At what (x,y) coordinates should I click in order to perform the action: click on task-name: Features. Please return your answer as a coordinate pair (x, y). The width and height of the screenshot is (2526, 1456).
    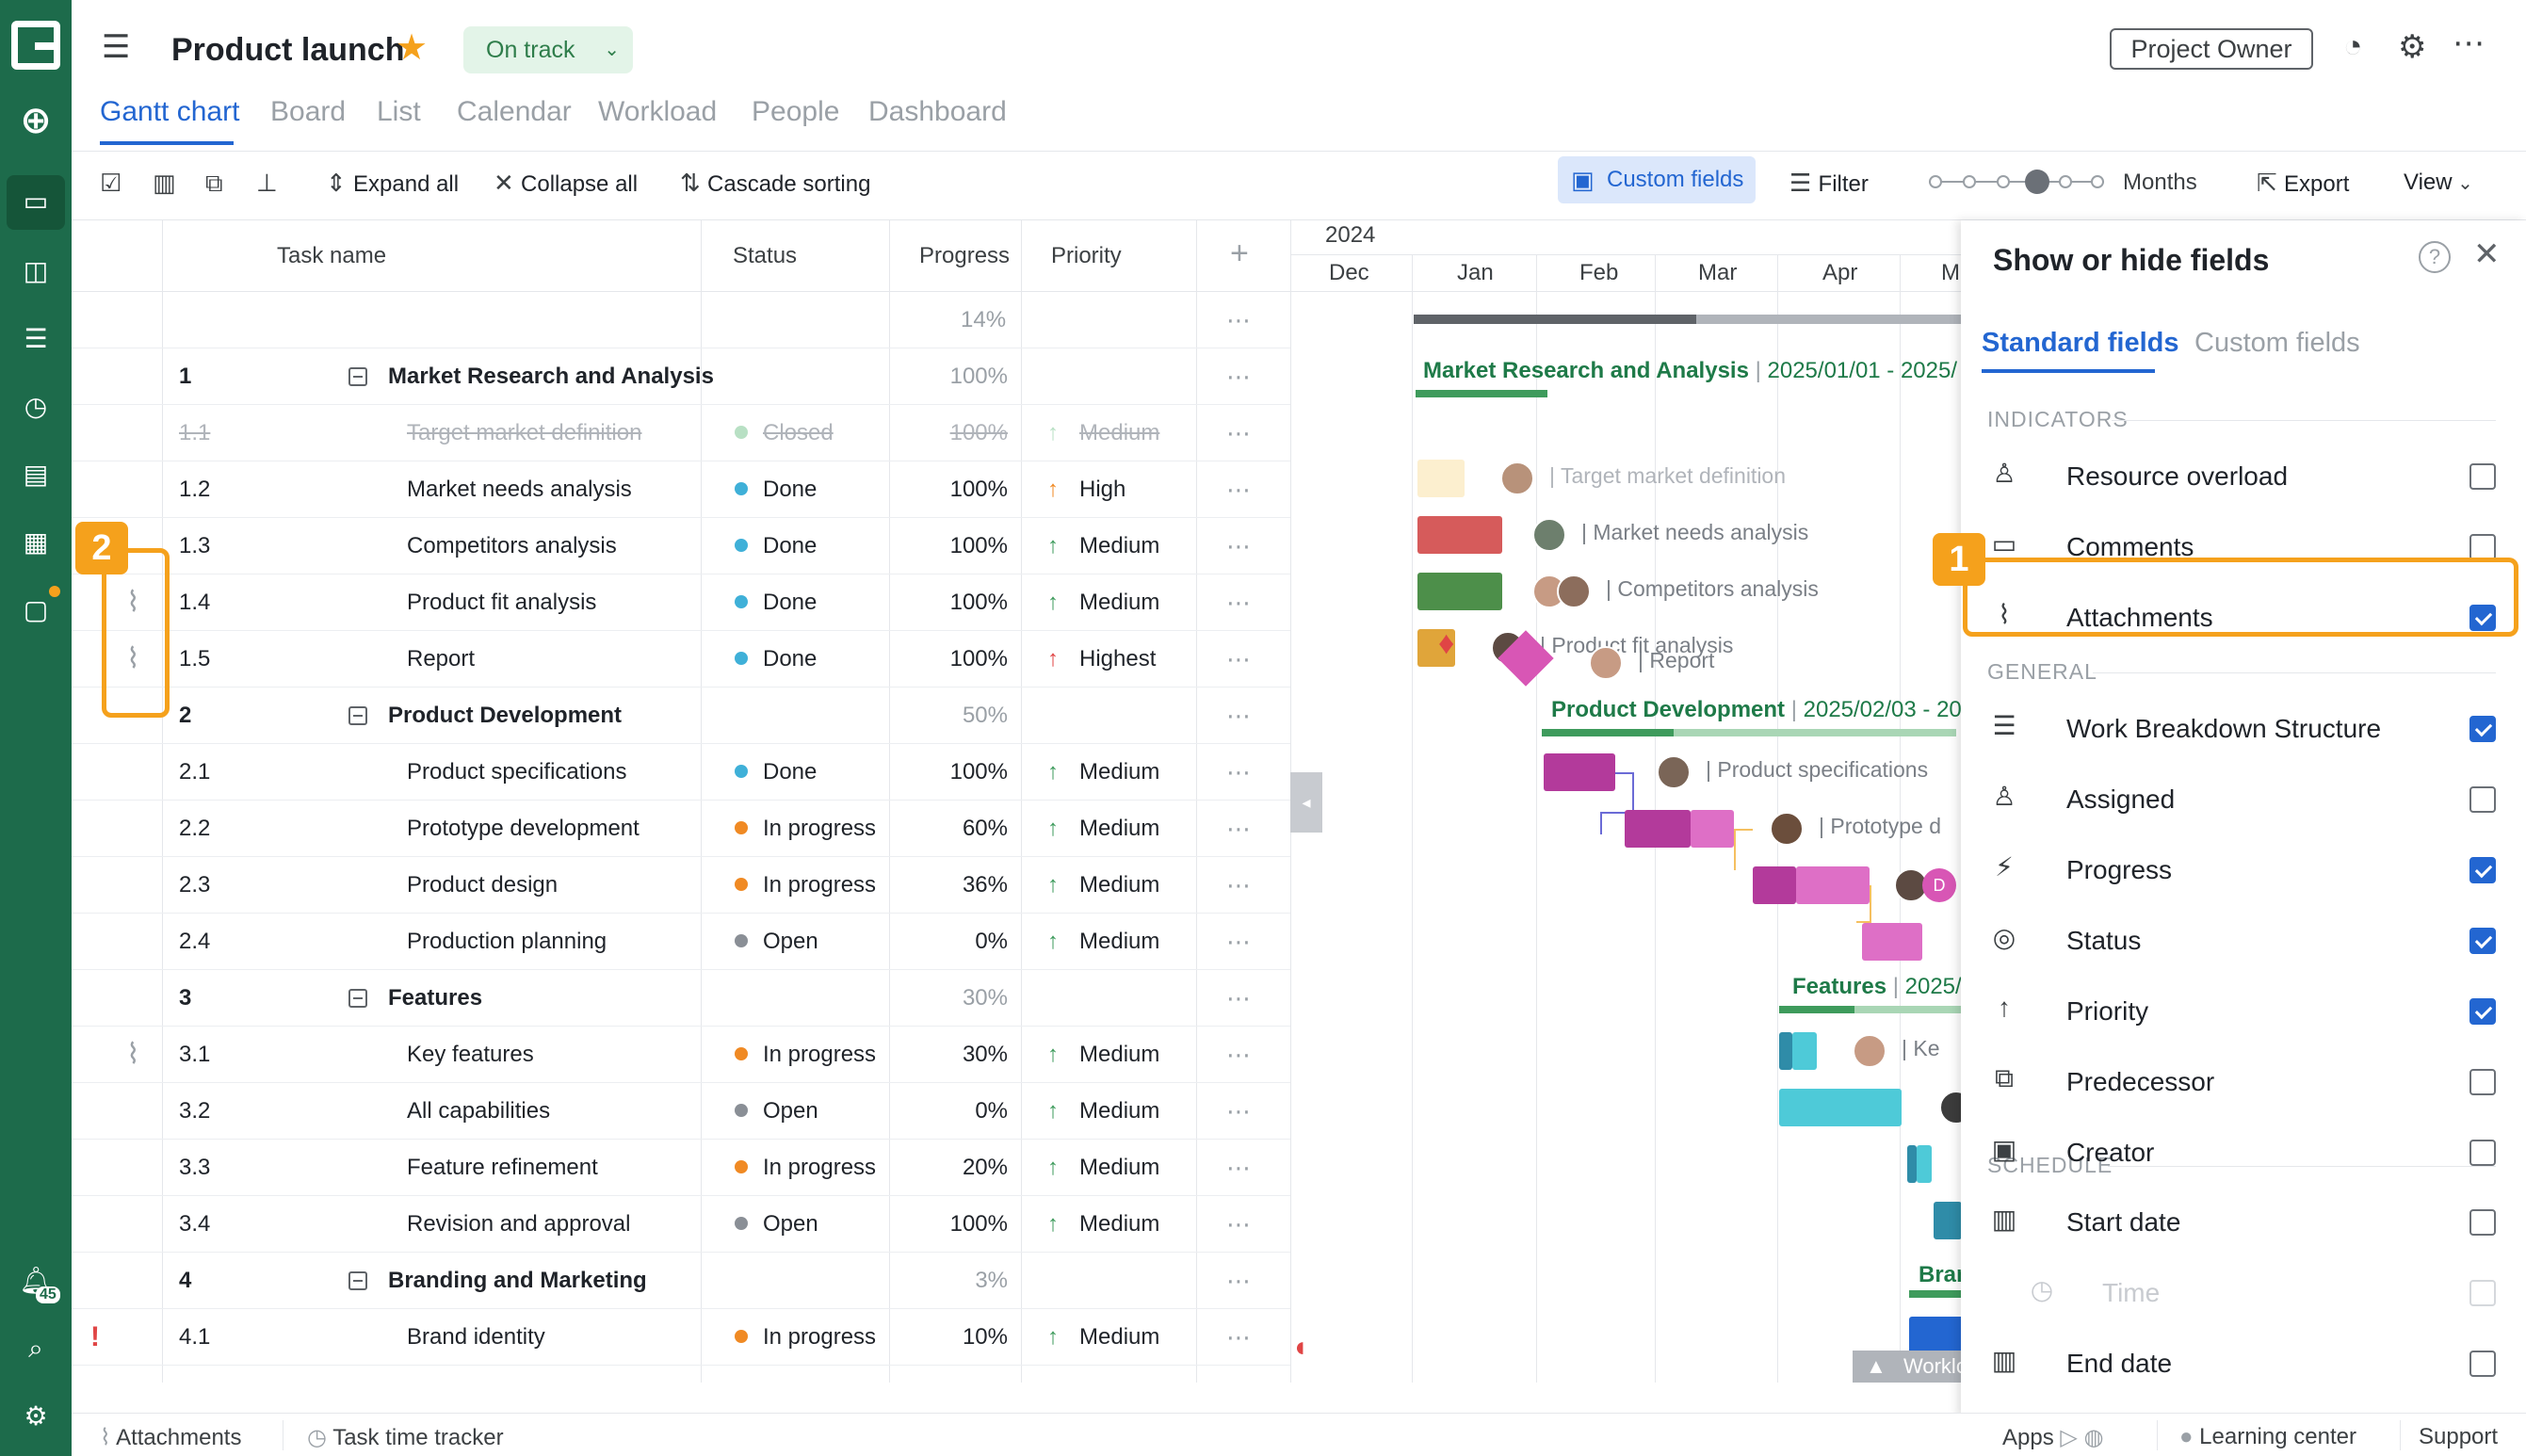
    Looking at the image, I should click on (435, 998).